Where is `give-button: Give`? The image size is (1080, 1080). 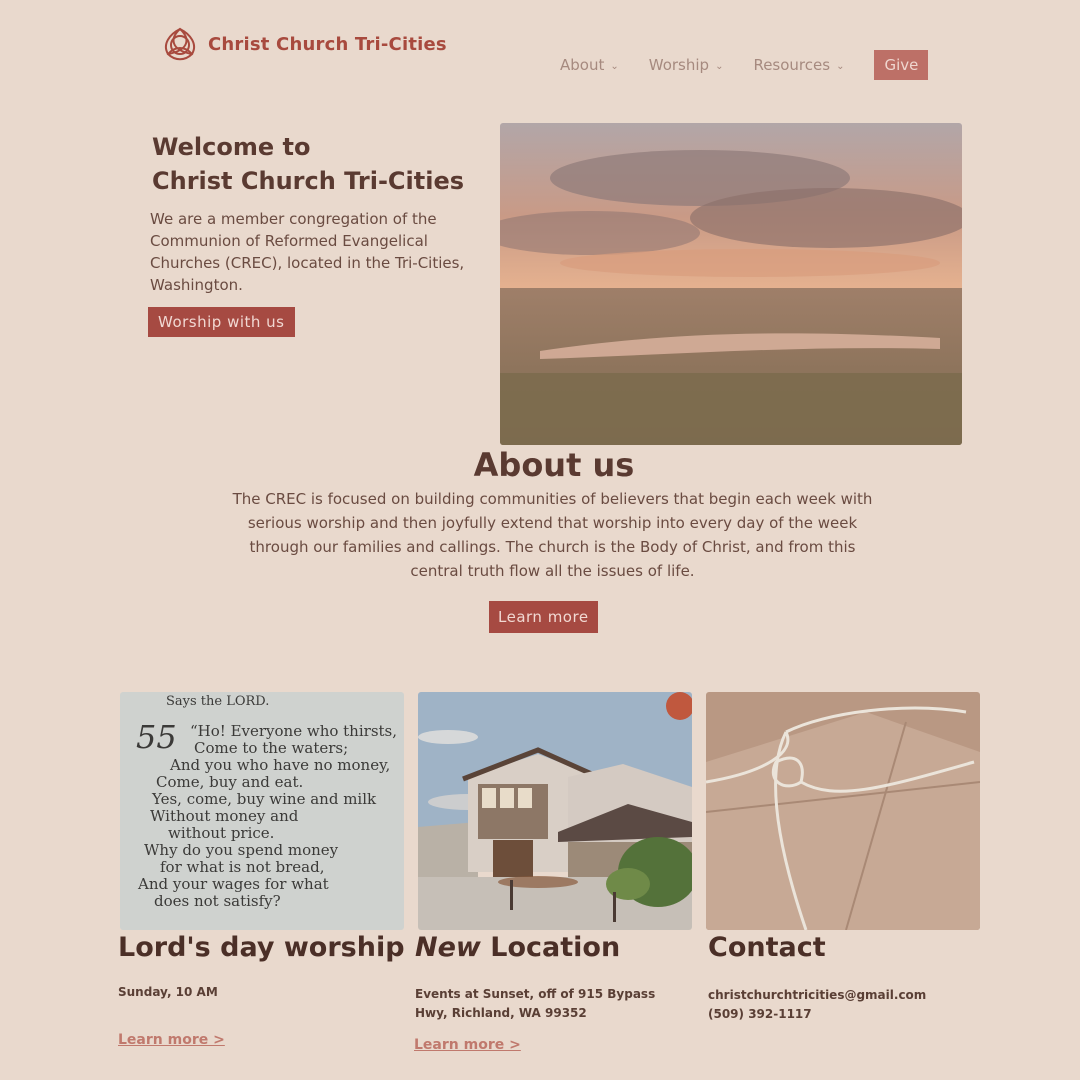
give-button: Give is located at coordinates (901, 65).